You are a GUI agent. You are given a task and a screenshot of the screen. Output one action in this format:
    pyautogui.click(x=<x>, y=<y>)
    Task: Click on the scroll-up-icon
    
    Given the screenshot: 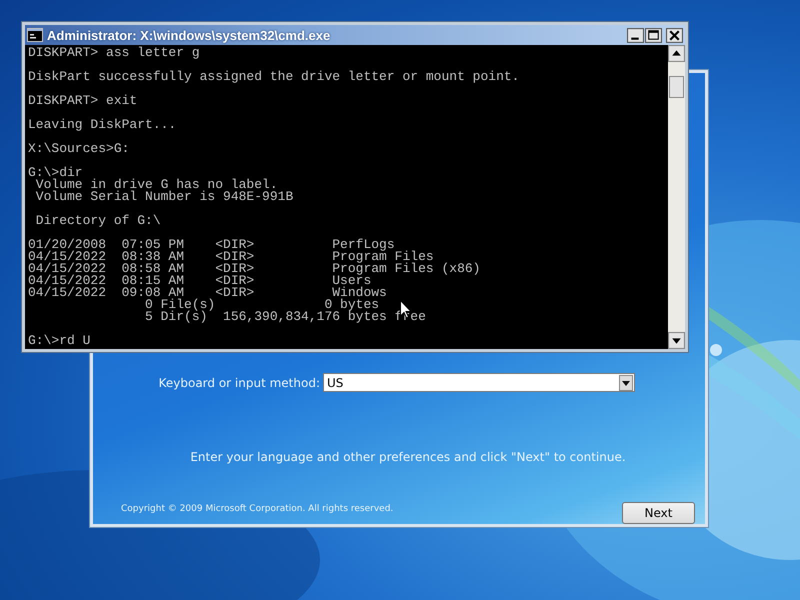 What is the action you would take?
    pyautogui.click(x=676, y=53)
    